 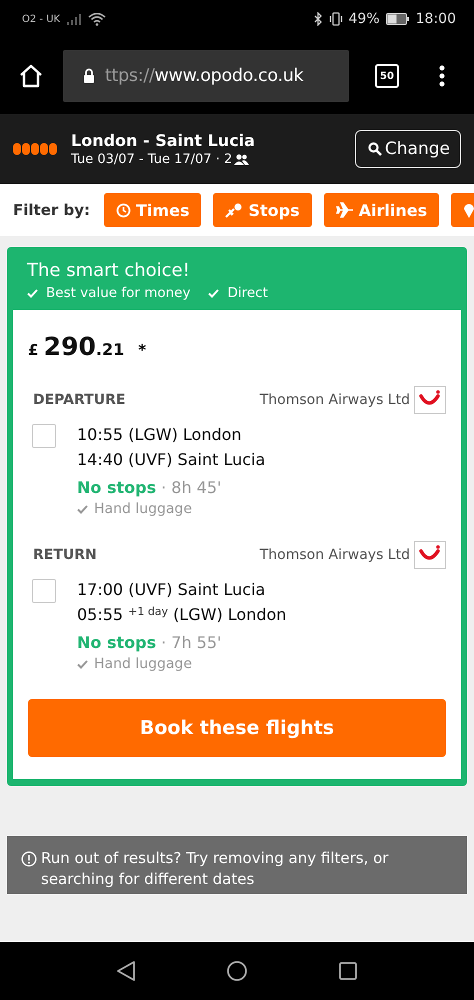 I want to click on filter-chip: Stops, so click(x=262, y=210).